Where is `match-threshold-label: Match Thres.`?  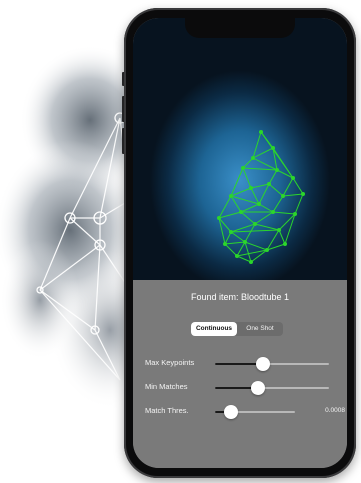
match-threshold-label: Match Thres. is located at coordinates (167, 410).